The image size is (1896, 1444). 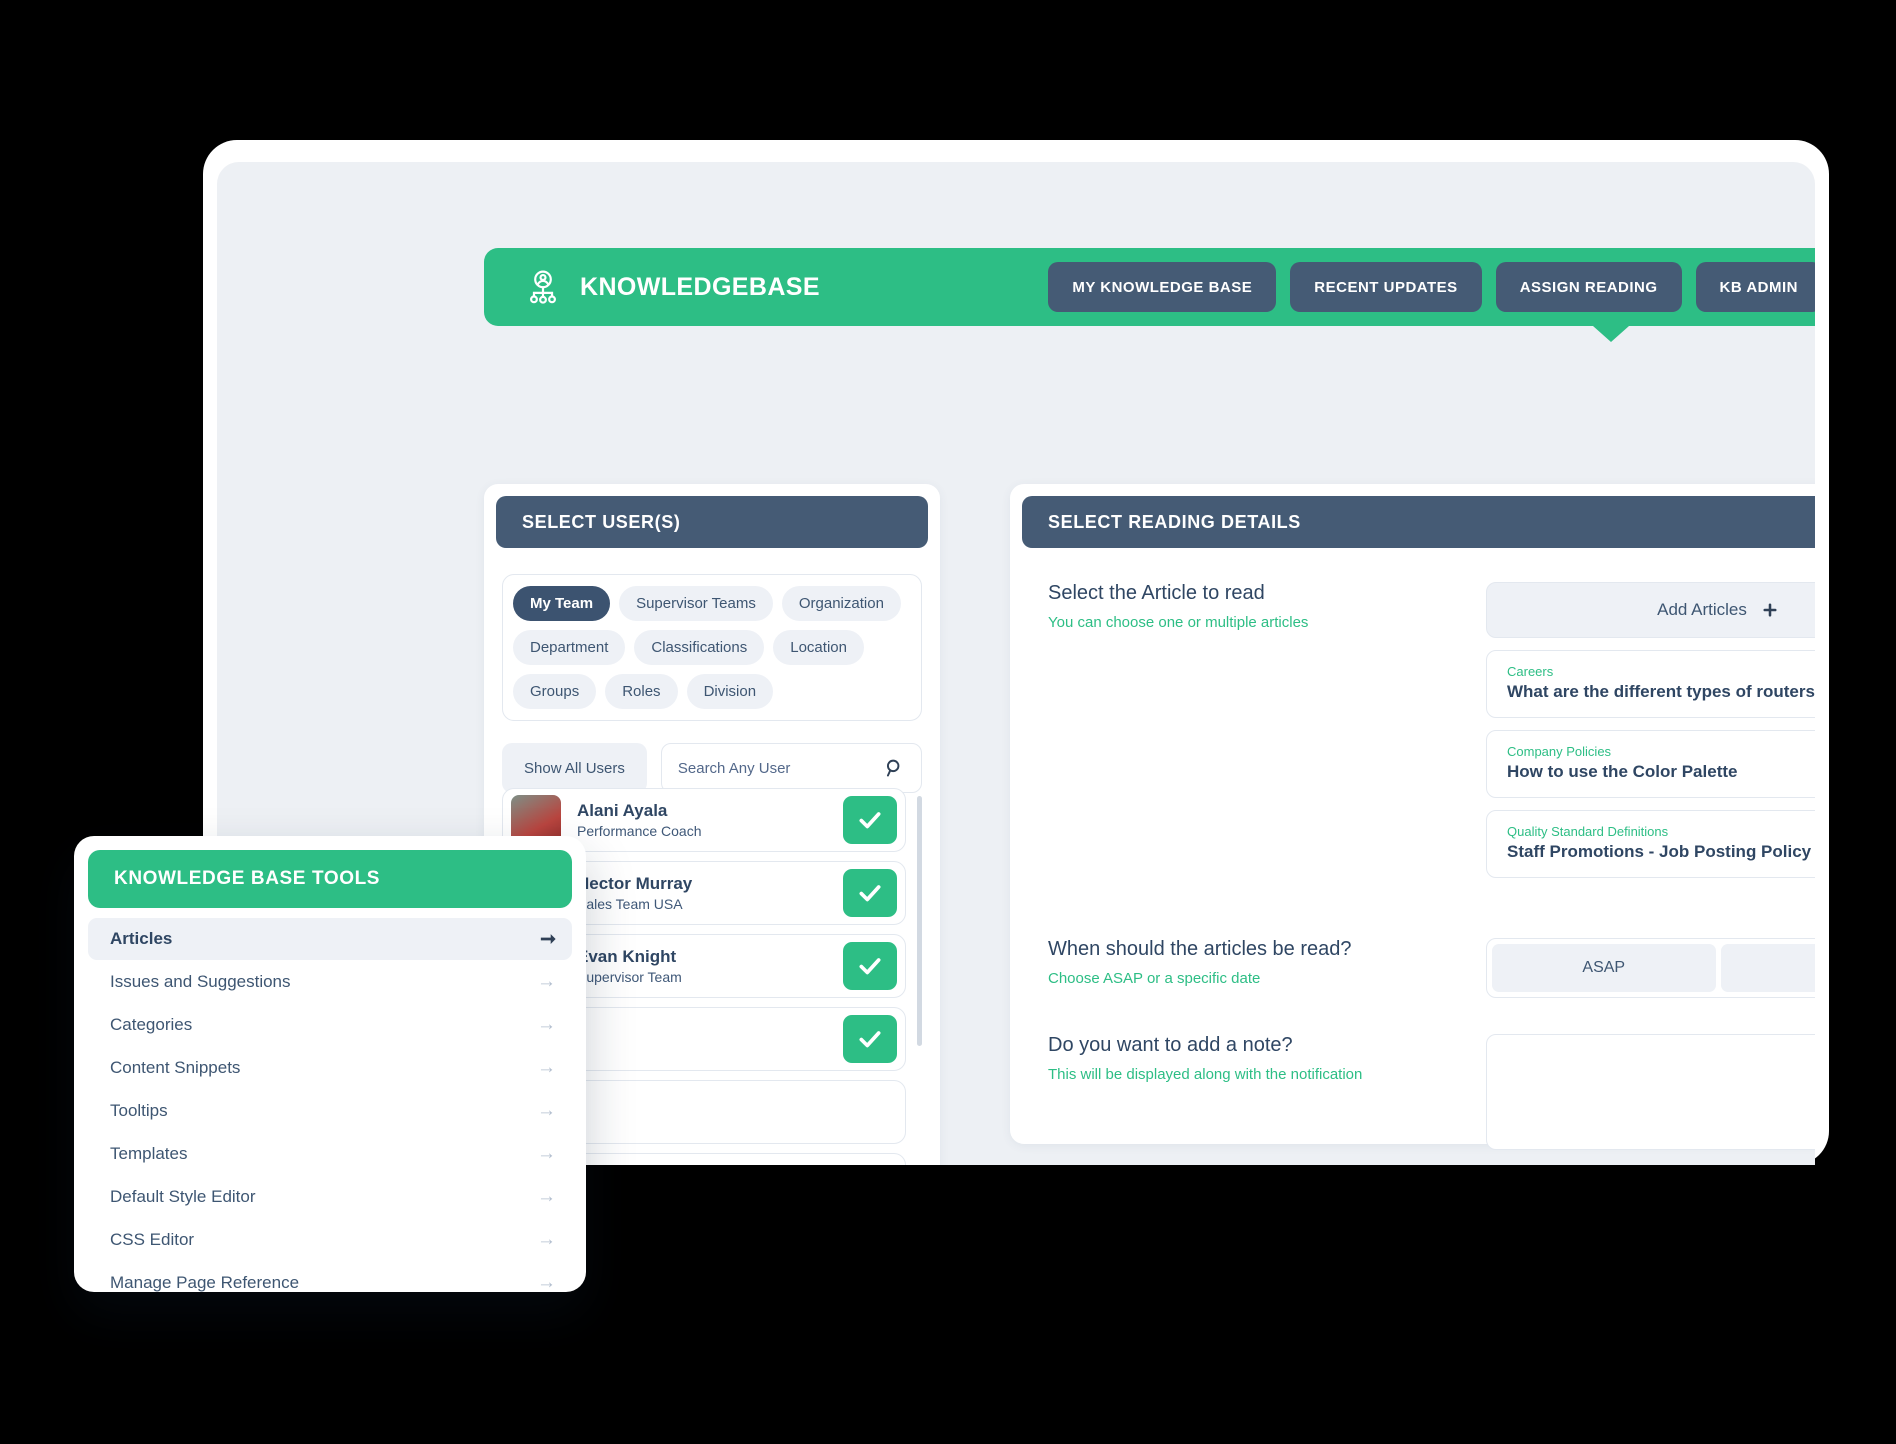 I want to click on tools-item-manage-page-reference: Manage Page Reference →, so click(x=330, y=1283).